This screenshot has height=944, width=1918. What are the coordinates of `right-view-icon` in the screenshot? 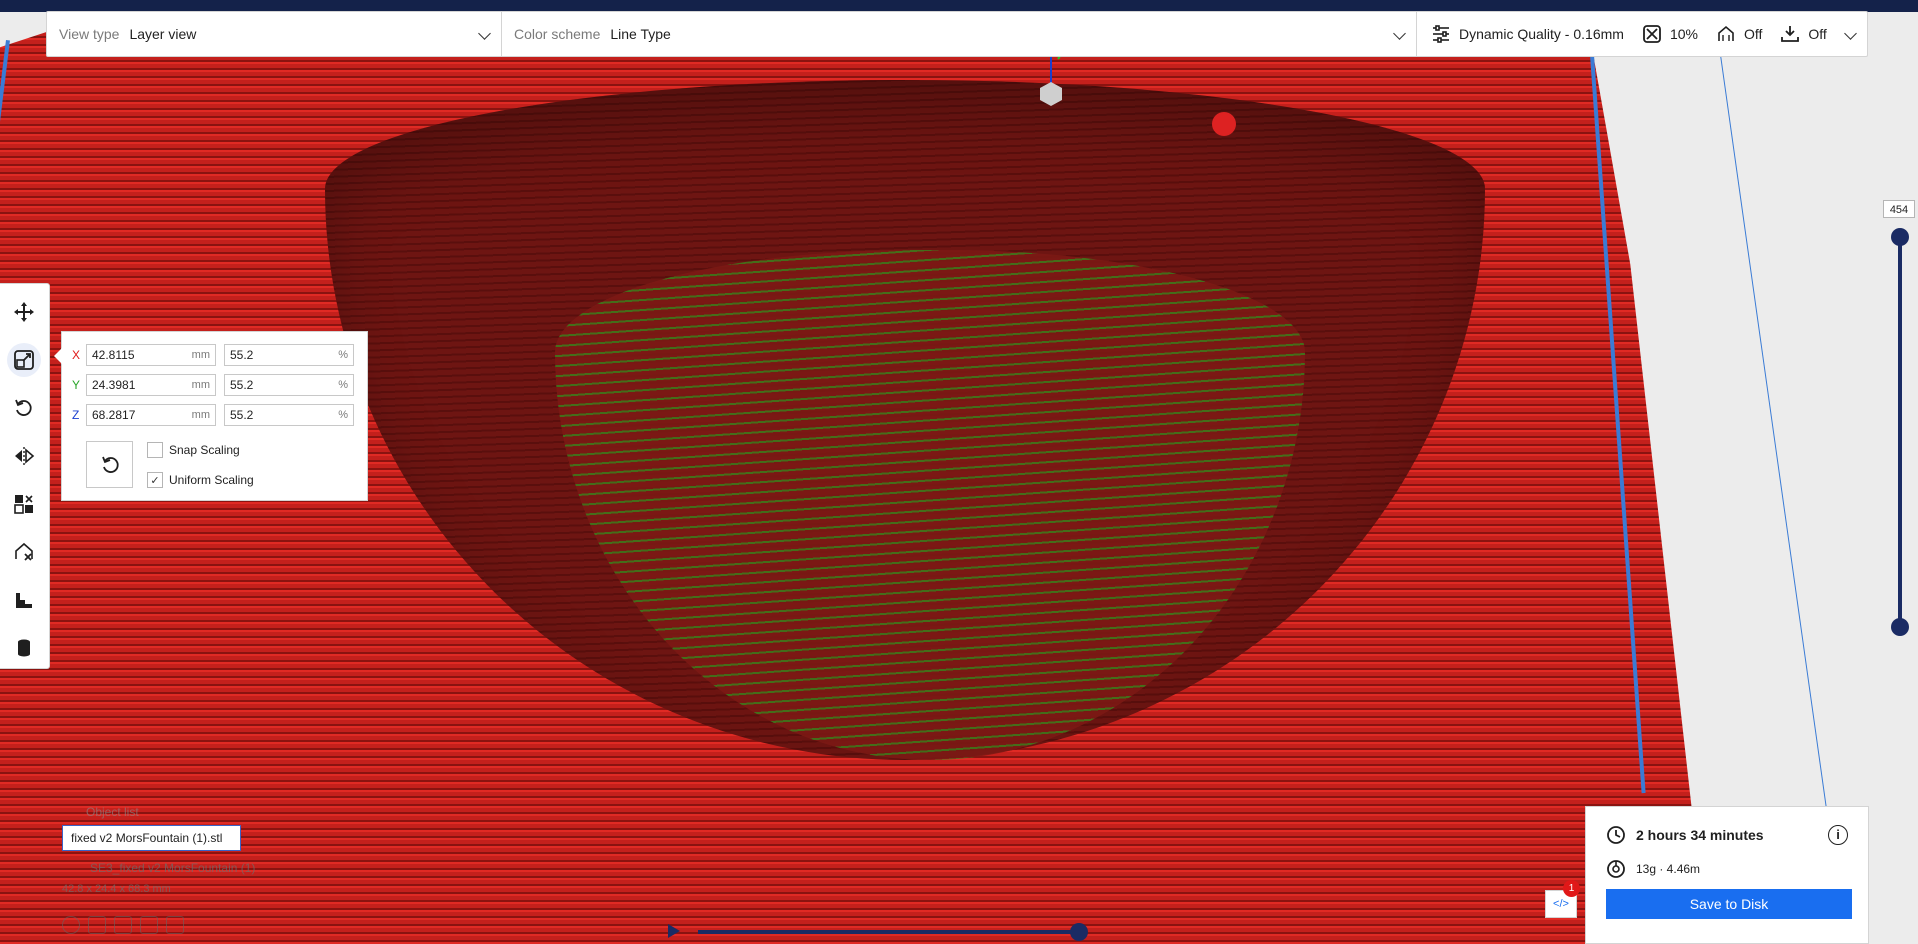 It's located at (175, 925).